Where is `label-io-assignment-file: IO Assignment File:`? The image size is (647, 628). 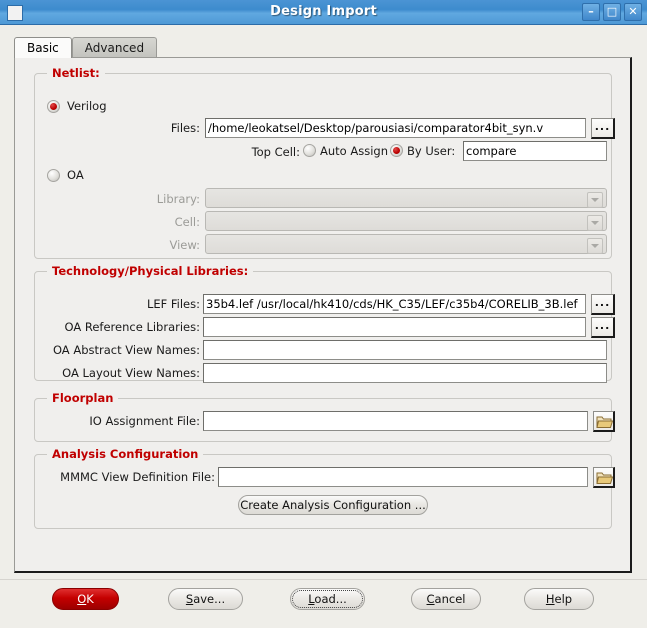
label-io-assignment-file: IO Assignment File: is located at coordinates (144, 421).